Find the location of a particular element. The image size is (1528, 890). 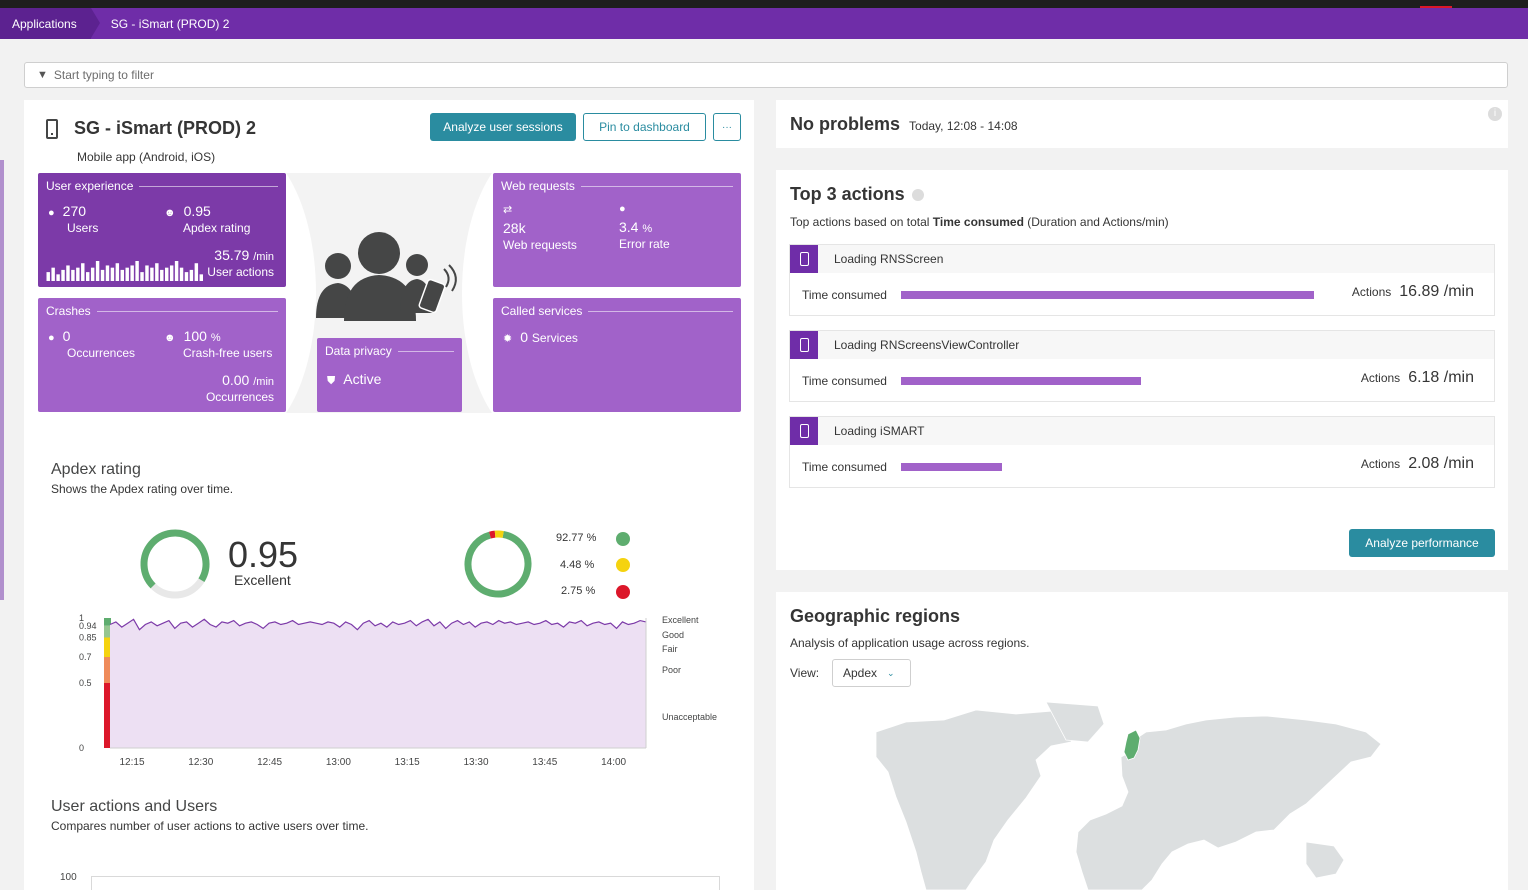

info-icon is located at coordinates (917, 194).